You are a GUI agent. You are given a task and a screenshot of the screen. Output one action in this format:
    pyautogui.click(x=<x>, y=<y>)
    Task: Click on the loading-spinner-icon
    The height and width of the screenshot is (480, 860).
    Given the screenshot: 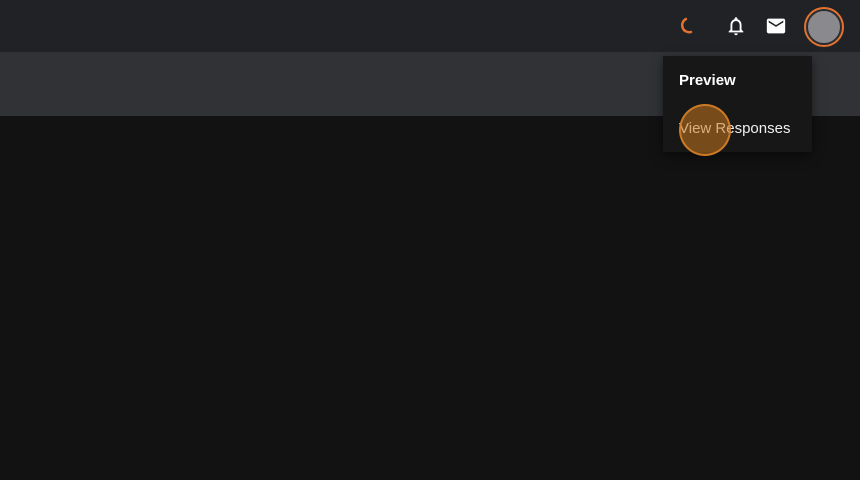 What is the action you would take?
    pyautogui.click(x=686, y=26)
    